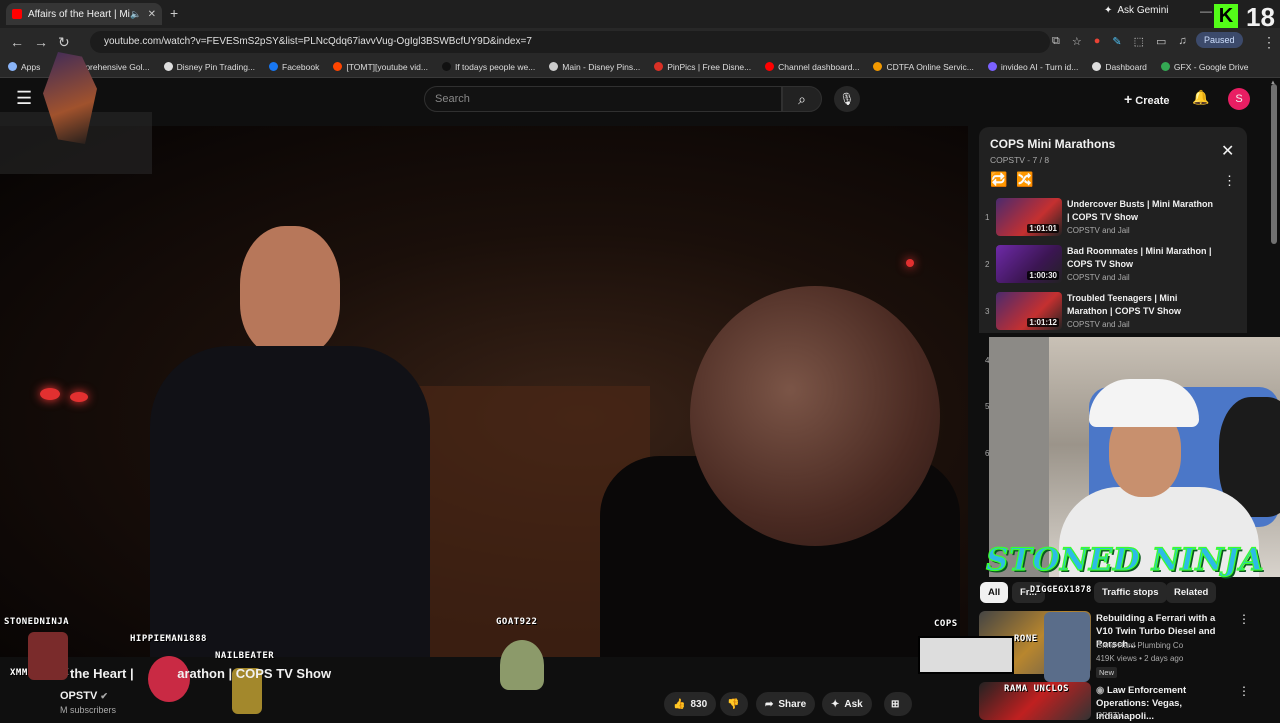 The height and width of the screenshot is (723, 1280). Describe the element at coordinates (64, 42) in the screenshot. I see `reload-icon: ↻` at that location.